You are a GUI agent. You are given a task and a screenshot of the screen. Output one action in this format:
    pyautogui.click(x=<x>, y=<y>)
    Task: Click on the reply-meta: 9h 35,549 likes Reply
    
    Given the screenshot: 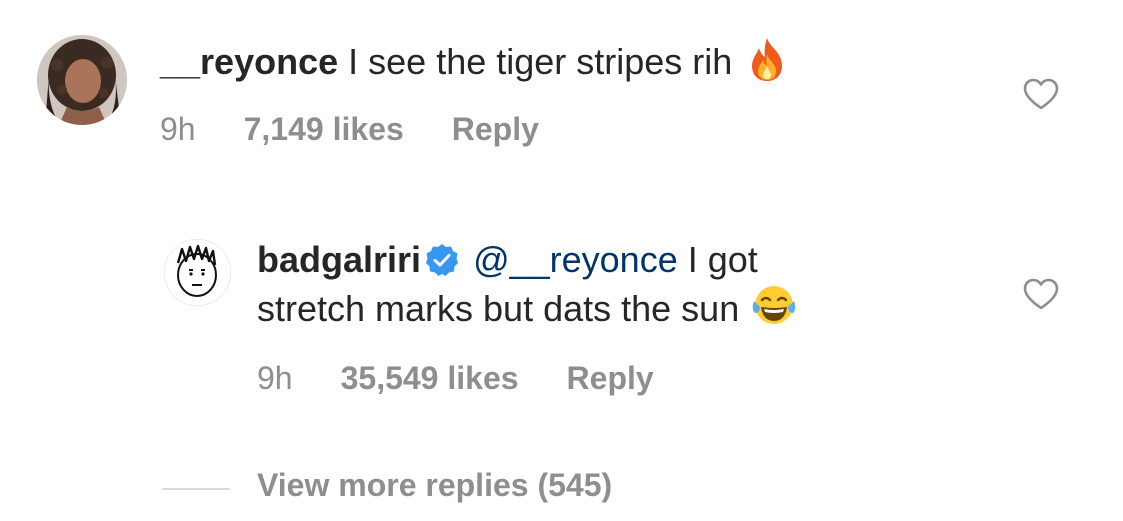 What is the action you would take?
    pyautogui.click(x=479, y=378)
    